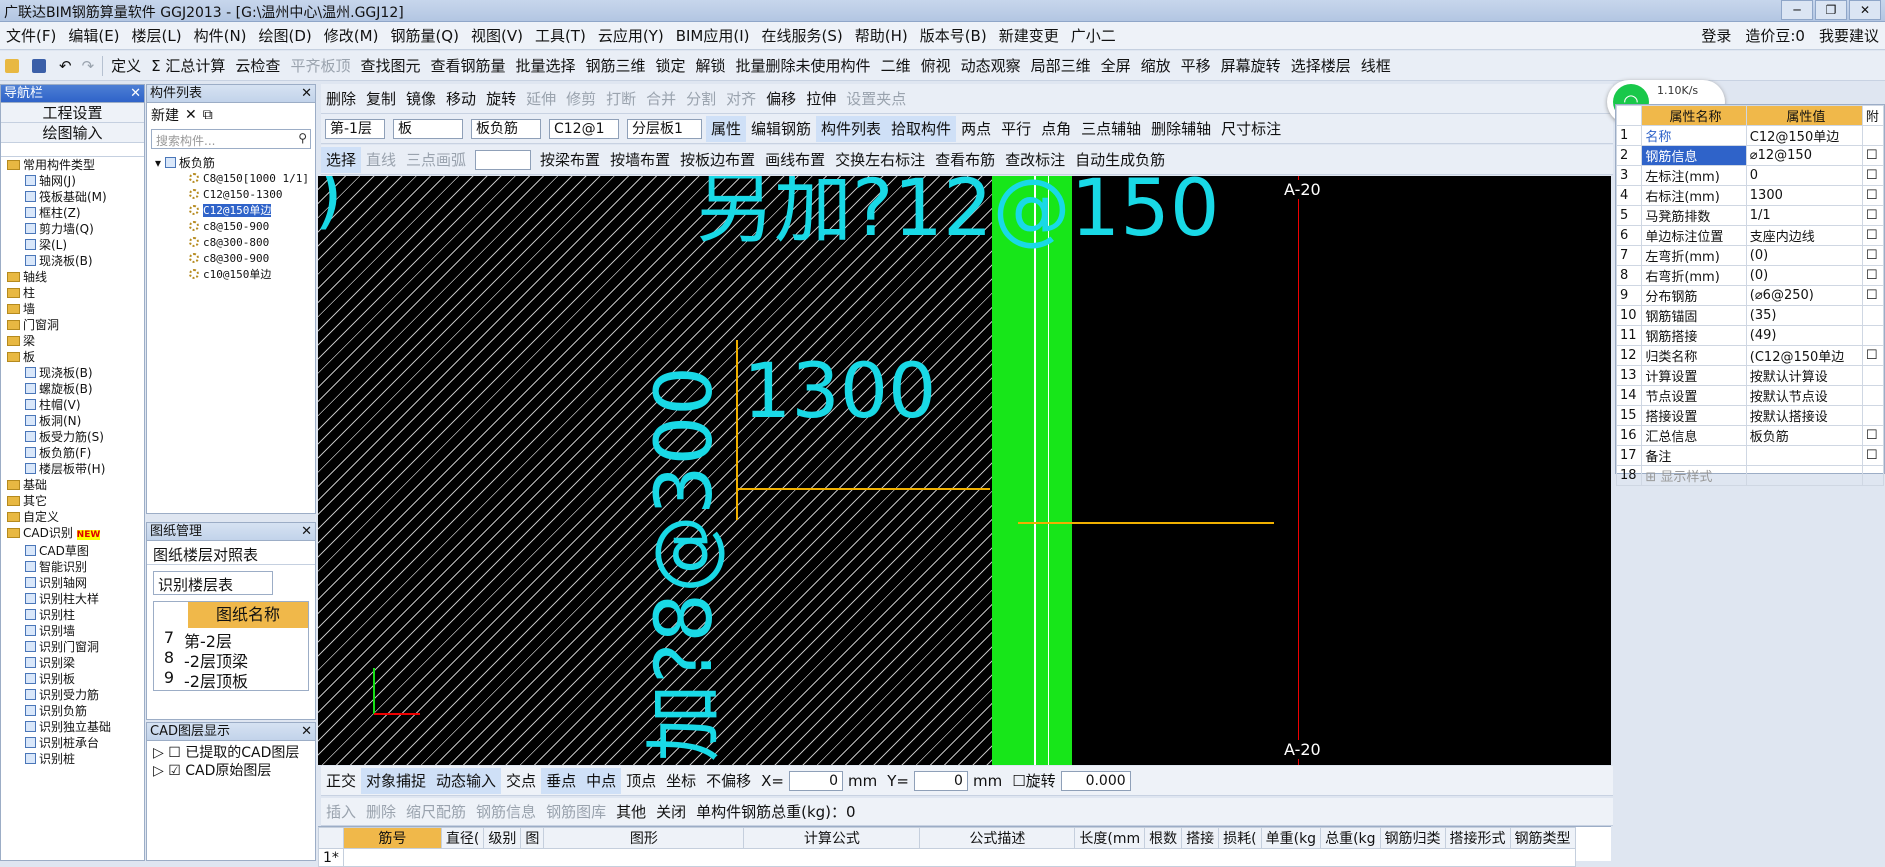 The height and width of the screenshot is (867, 1885). What do you see at coordinates (711, 66) in the screenshot?
I see `unlock-button: 解锁` at bounding box center [711, 66].